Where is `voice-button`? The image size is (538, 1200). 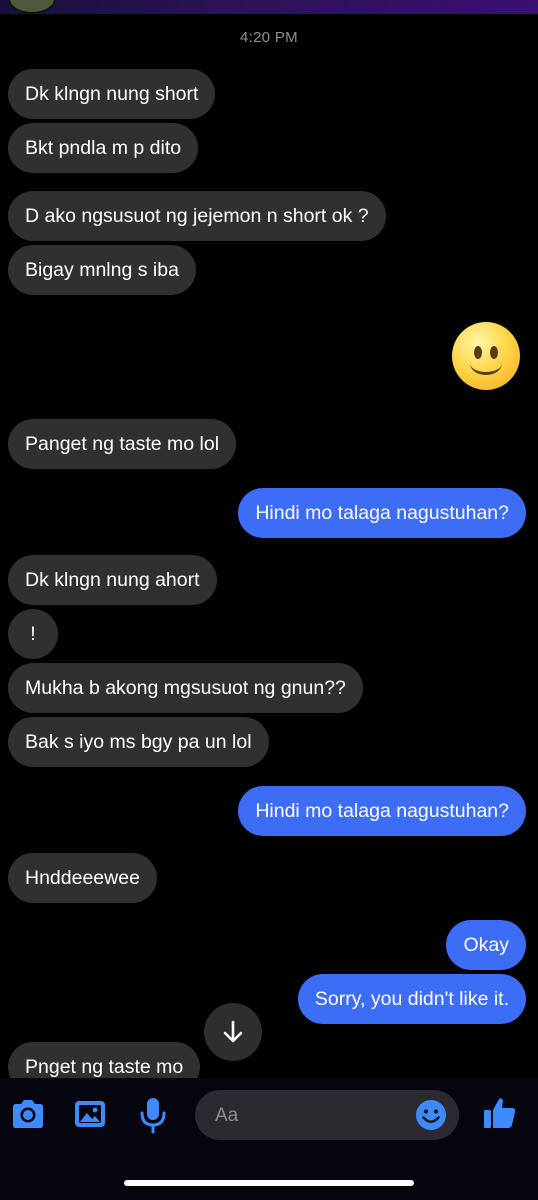
voice-button is located at coordinates (153, 1117).